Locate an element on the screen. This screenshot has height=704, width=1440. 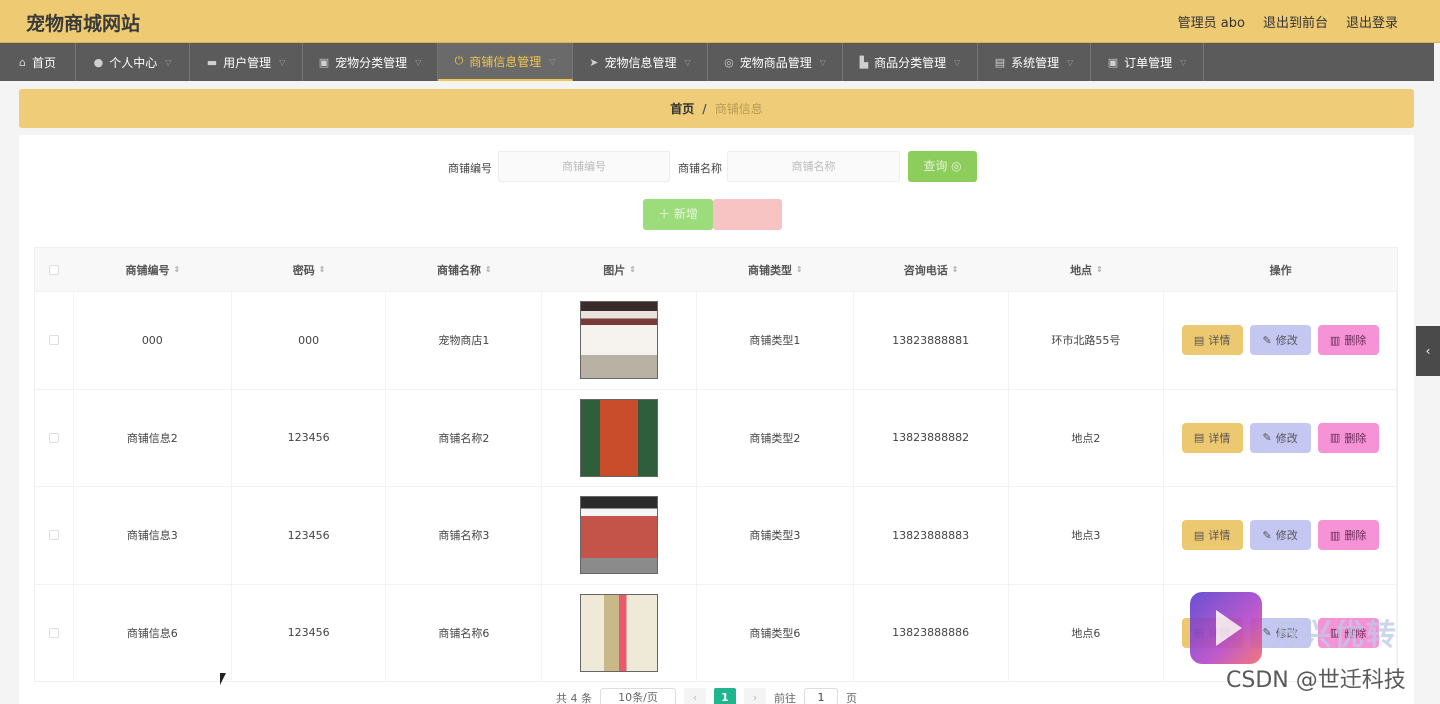
nav-item-3: ▣ 宠物分类管理 ▽ is located at coordinates (370, 62).